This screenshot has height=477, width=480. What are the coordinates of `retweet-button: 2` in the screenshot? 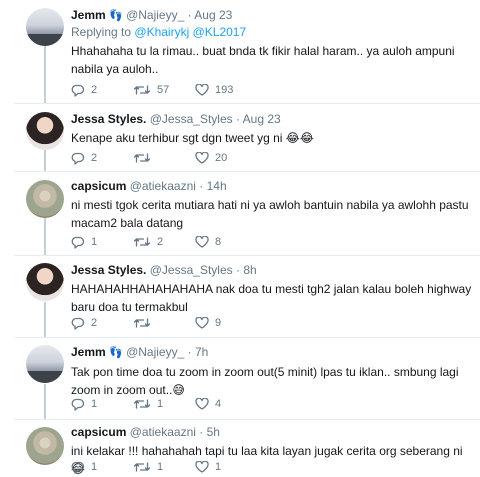 It's located at (164, 242).